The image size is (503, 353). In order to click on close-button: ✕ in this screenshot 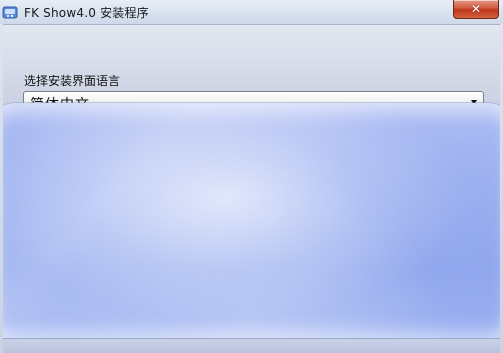, I will do `click(476, 9)`.